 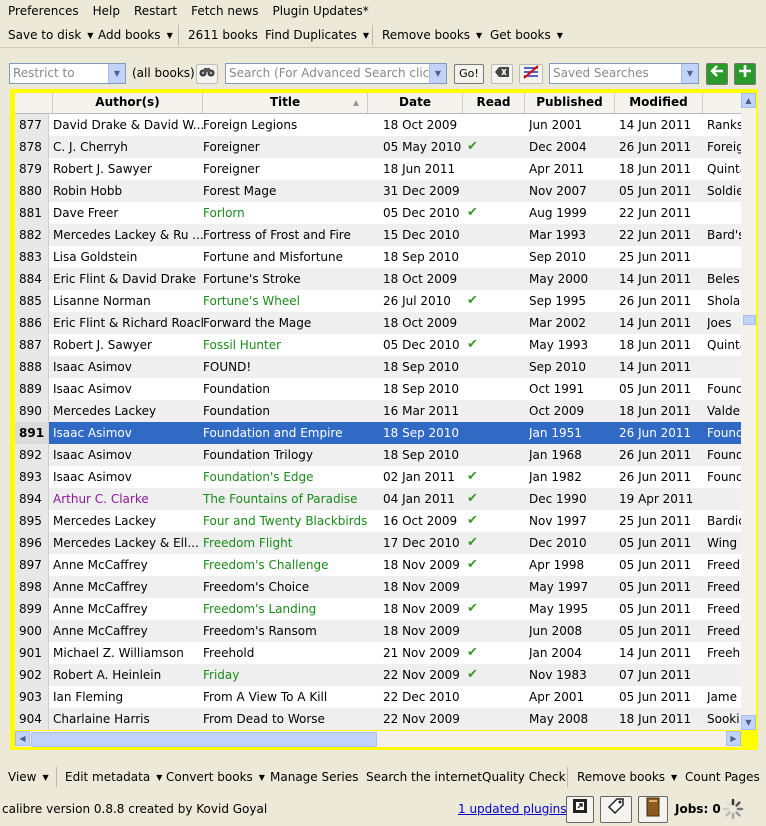 What do you see at coordinates (748, 100) in the screenshot?
I see `scroll-up-icon: ▲` at bounding box center [748, 100].